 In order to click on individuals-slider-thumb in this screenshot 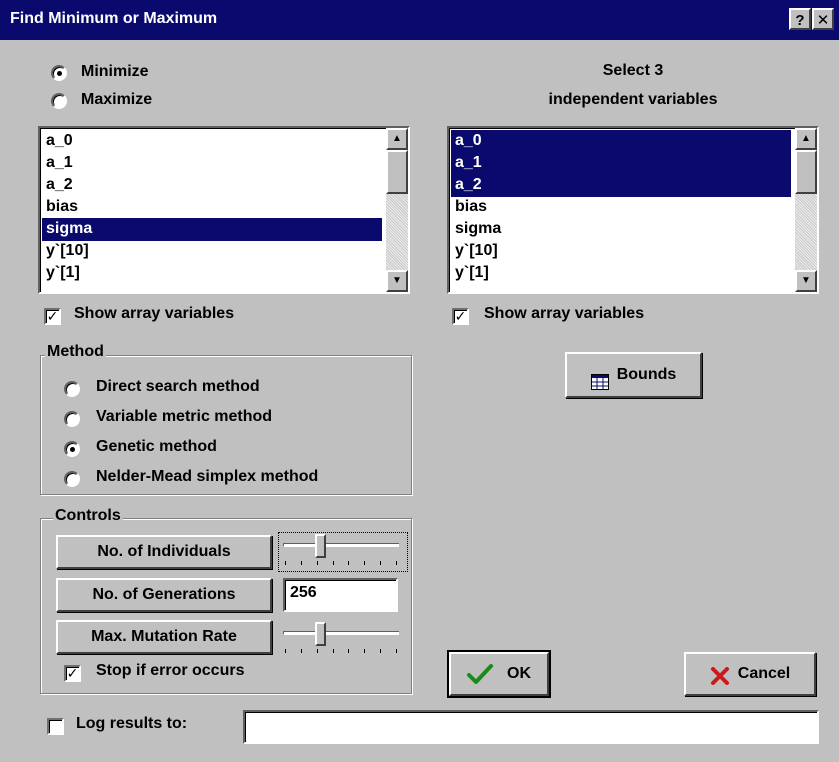, I will do `click(320, 546)`.